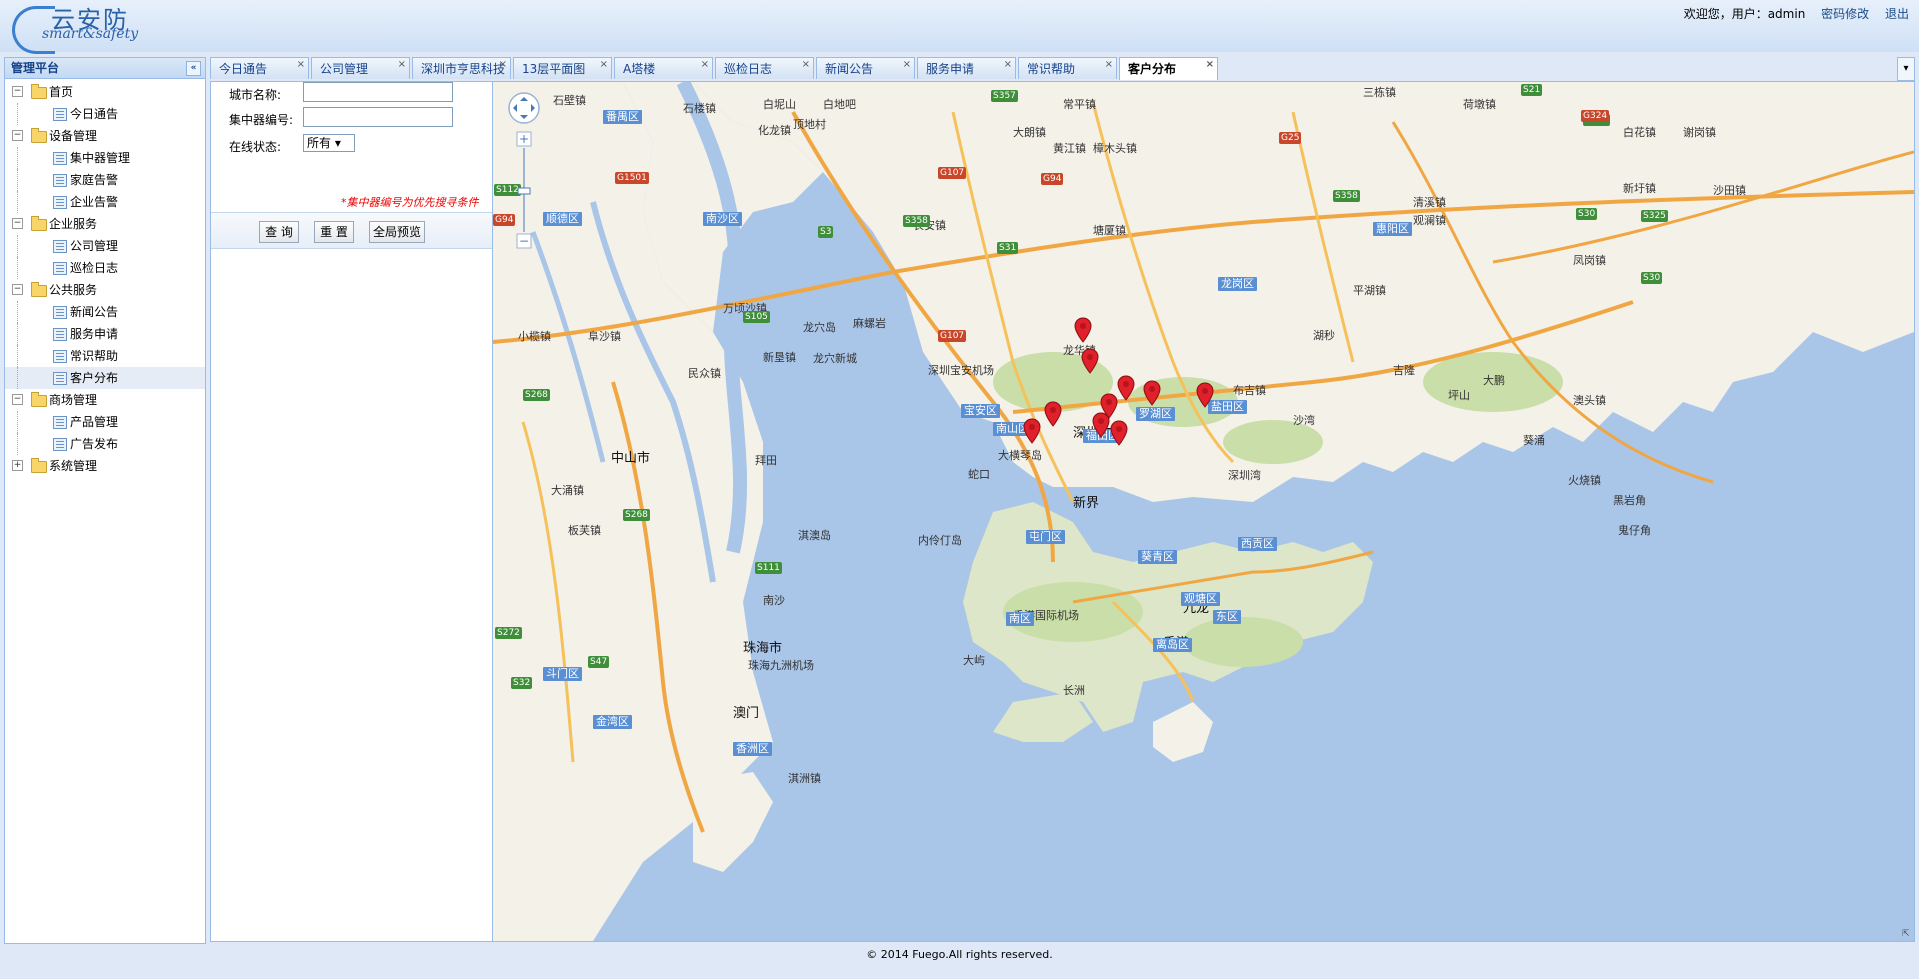  Describe the element at coordinates (105, 180) in the screenshot. I see `tree-item: 家庭告警` at that location.